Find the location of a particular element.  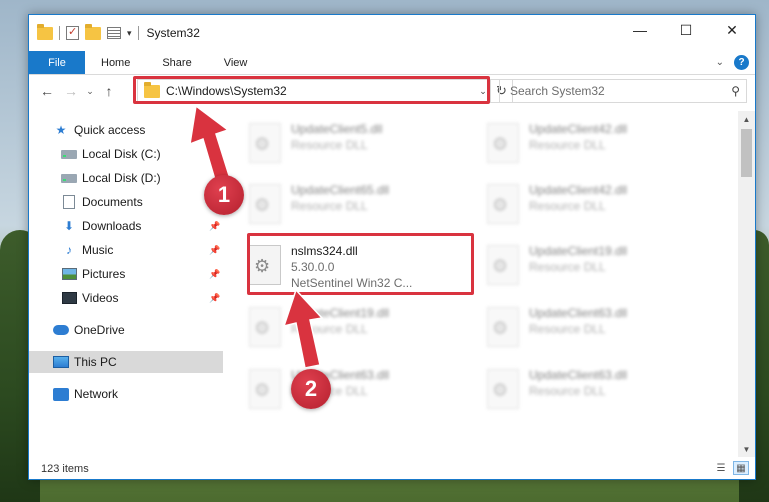

navigation-row: ← → ⌄ ↑ C:\Windows\System32 ⌄ ↻ ⚲ is located at coordinates (392, 91).